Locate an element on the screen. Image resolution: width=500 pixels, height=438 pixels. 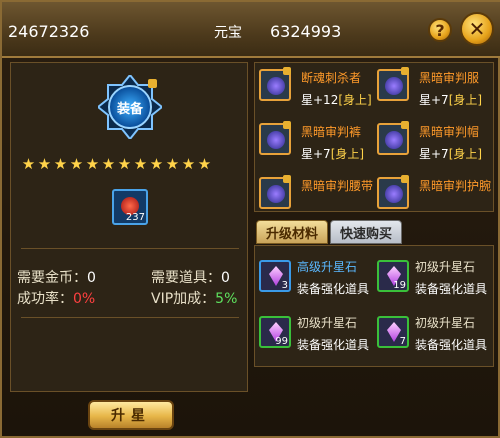
help-button: ? is located at coordinates (440, 30).